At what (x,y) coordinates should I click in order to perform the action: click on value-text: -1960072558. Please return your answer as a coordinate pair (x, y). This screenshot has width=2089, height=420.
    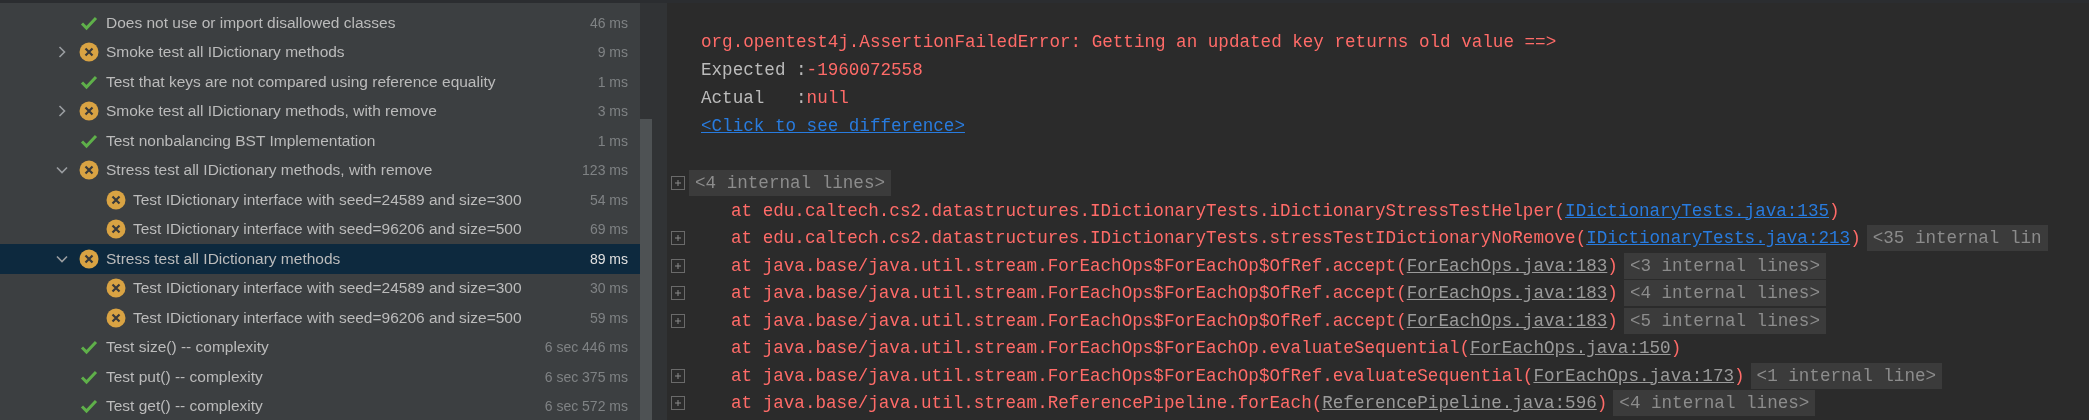
    Looking at the image, I should click on (864, 70).